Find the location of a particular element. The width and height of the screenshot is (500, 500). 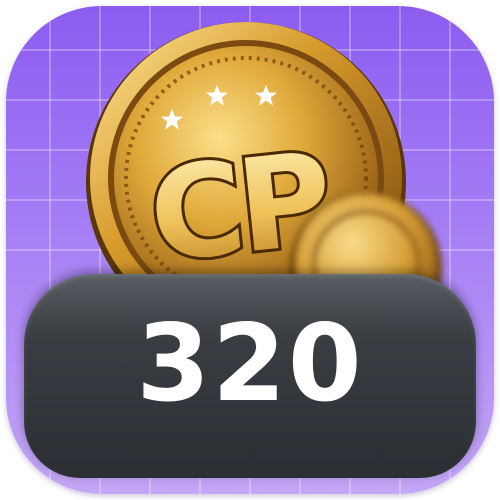

coin-amount: 320 is located at coordinates (250, 363).